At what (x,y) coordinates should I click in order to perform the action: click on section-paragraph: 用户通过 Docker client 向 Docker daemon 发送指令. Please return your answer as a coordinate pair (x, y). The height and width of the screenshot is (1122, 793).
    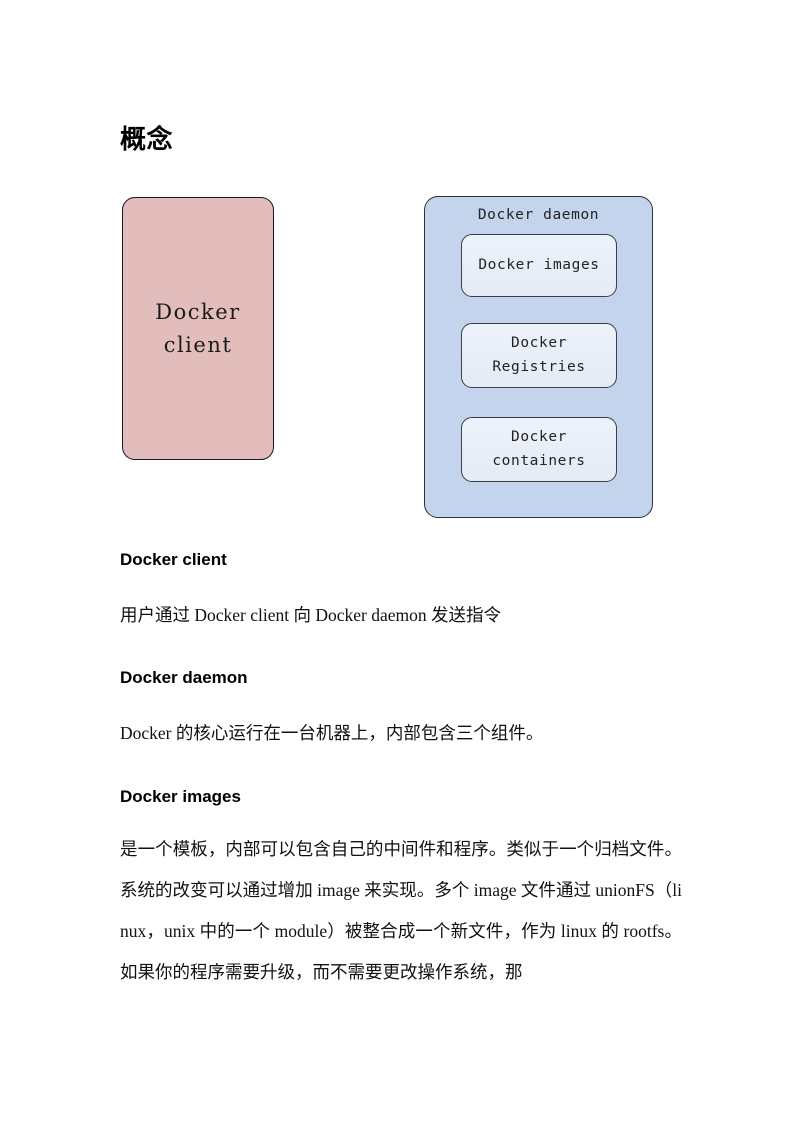
    Looking at the image, I should click on (311, 615).